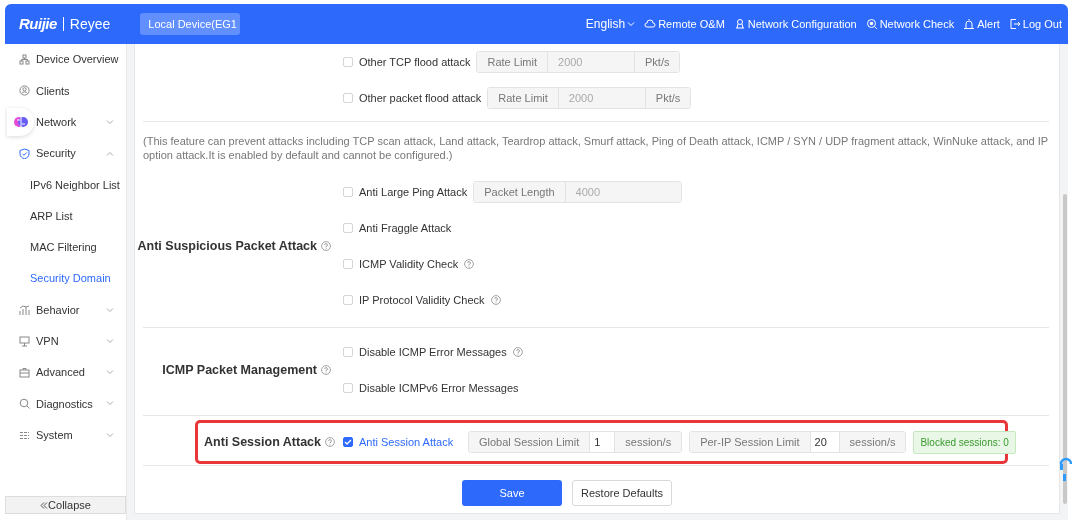  I want to click on sidebar-subitem: ARP List, so click(65, 216).